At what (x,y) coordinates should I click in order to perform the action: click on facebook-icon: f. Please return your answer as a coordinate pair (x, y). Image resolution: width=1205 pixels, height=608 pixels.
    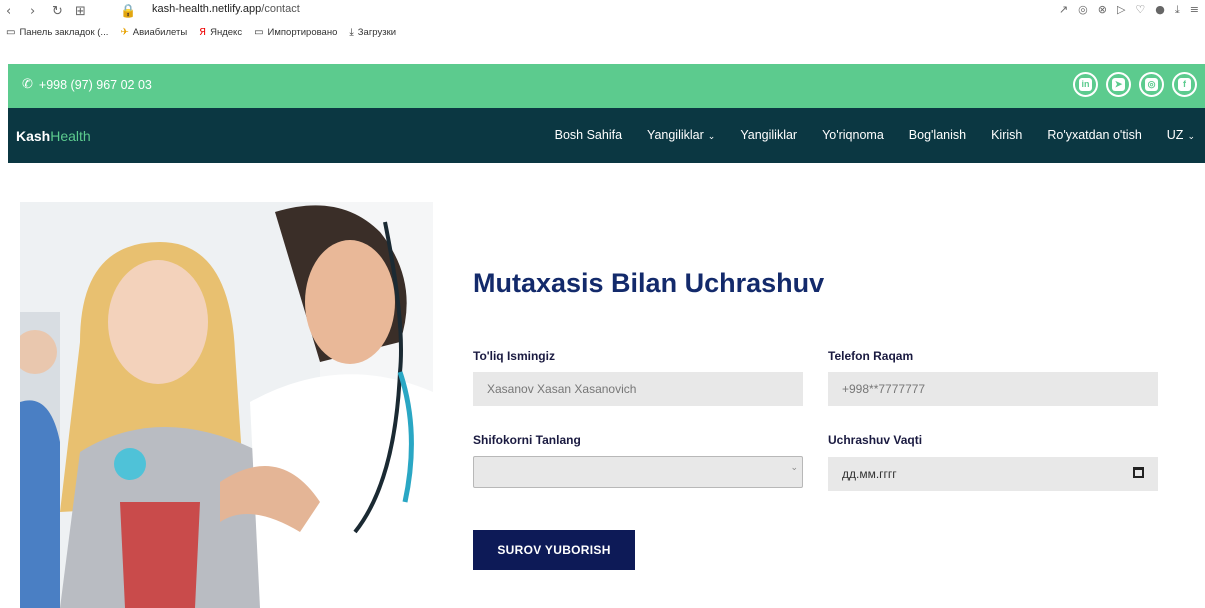
    Looking at the image, I should click on (1184, 84).